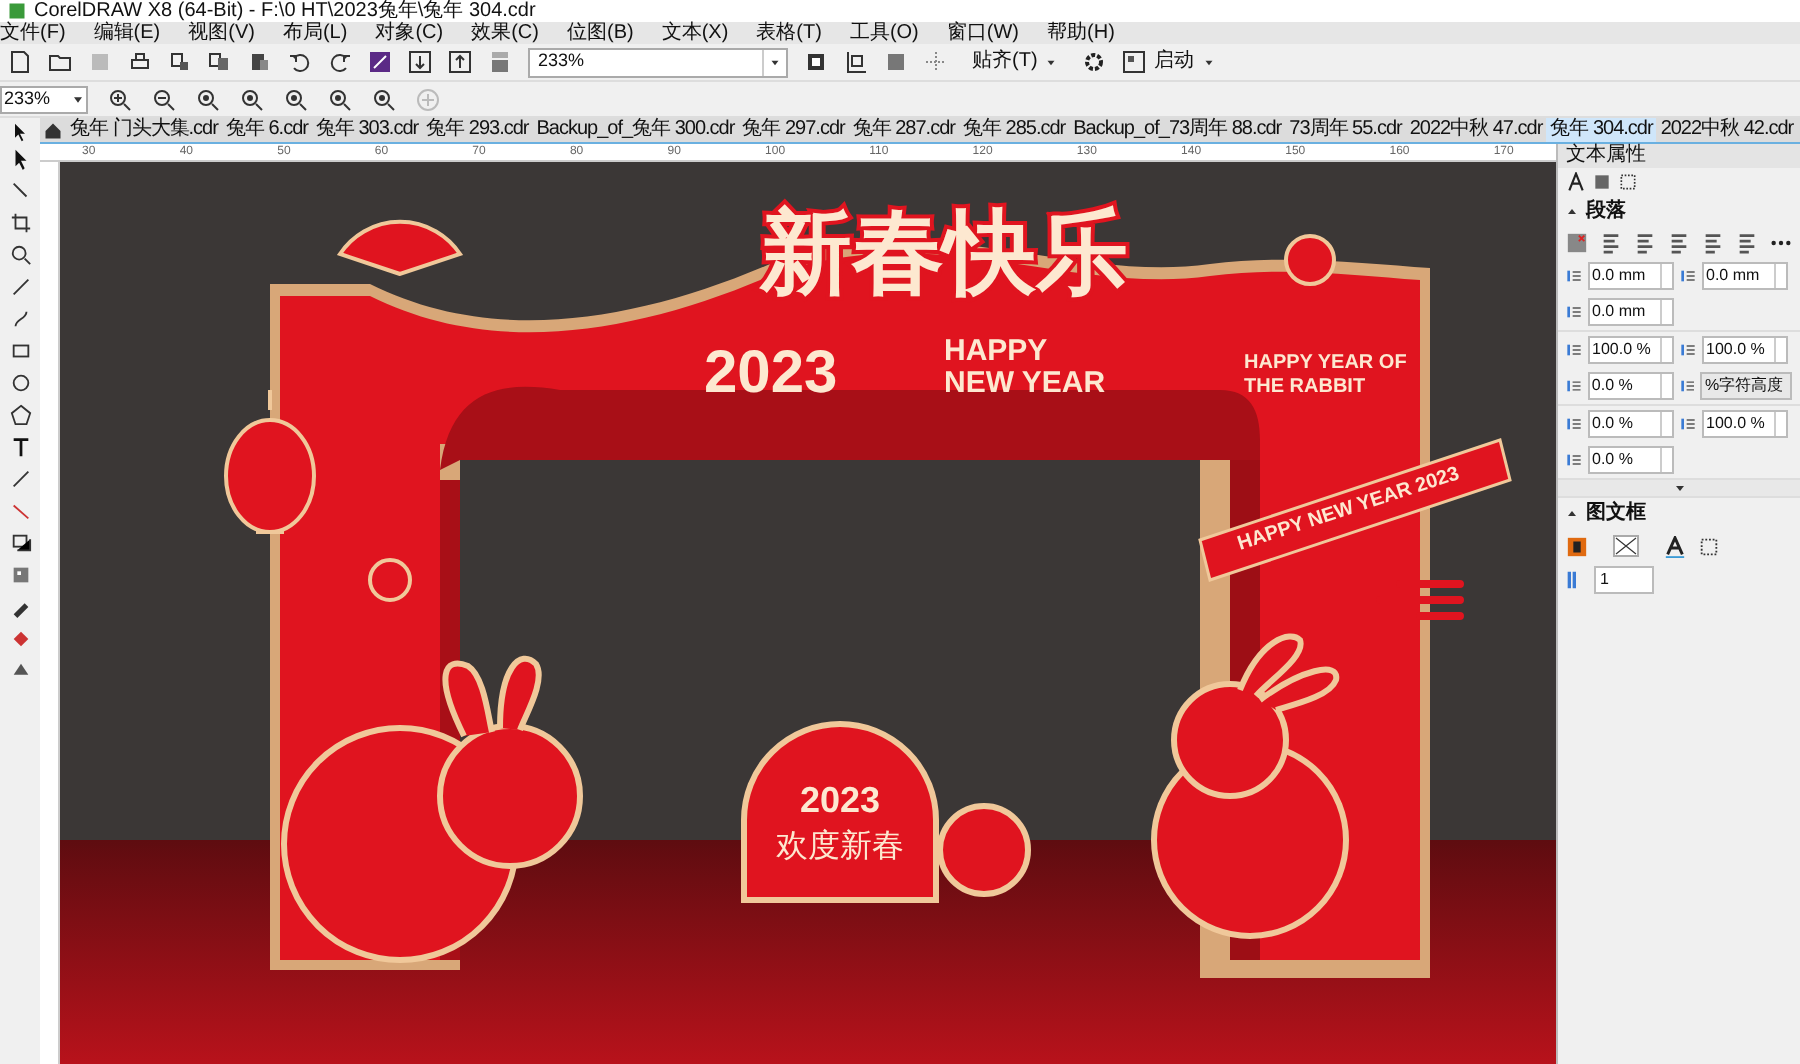 This screenshot has height=1064, width=1800. What do you see at coordinates (1576, 182) in the screenshot?
I see `character-tab-icon` at bounding box center [1576, 182].